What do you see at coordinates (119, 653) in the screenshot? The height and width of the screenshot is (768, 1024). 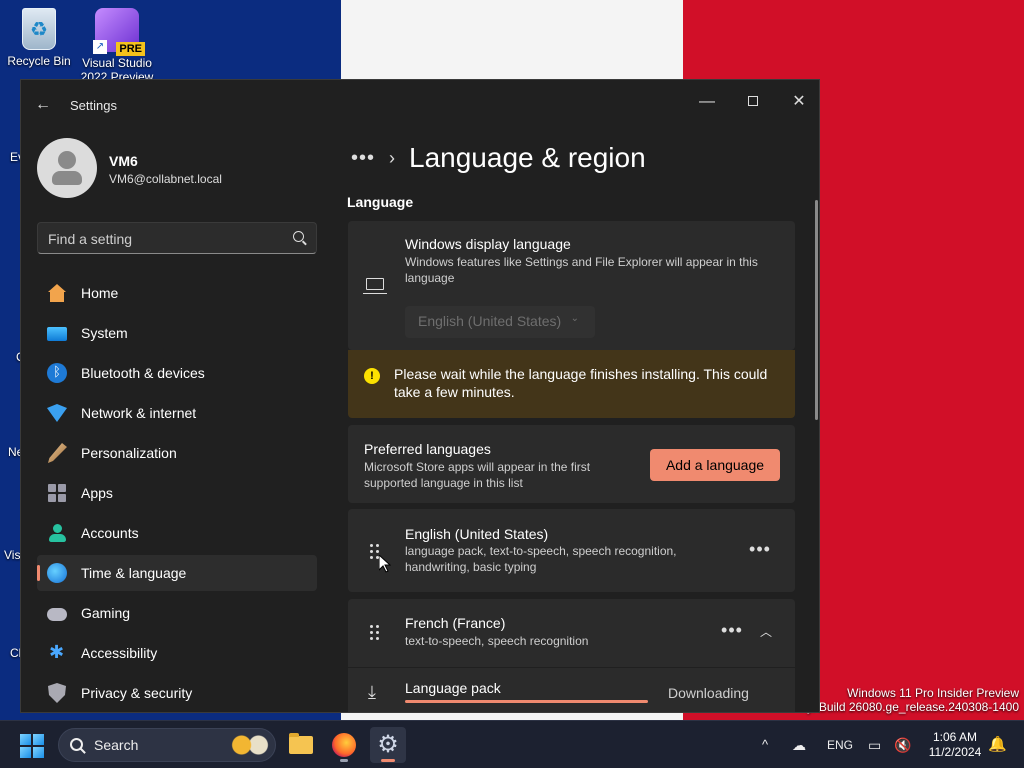 I see `sidebar-item-label: Accessibility` at bounding box center [119, 653].